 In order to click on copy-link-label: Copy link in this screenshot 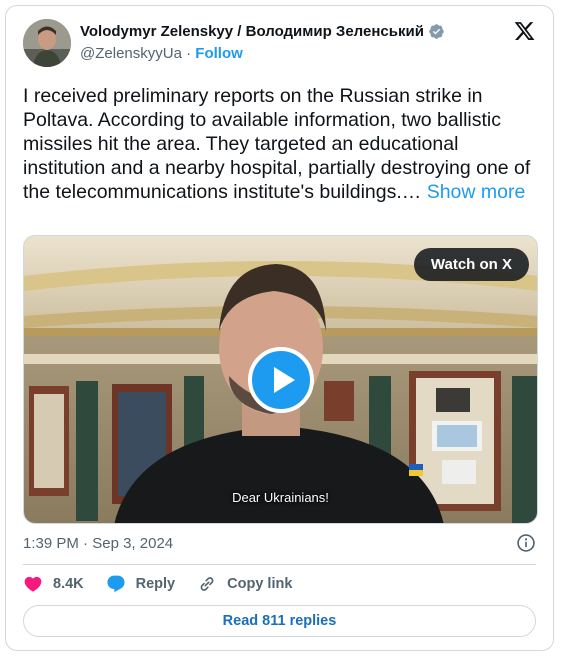, I will do `click(260, 584)`.